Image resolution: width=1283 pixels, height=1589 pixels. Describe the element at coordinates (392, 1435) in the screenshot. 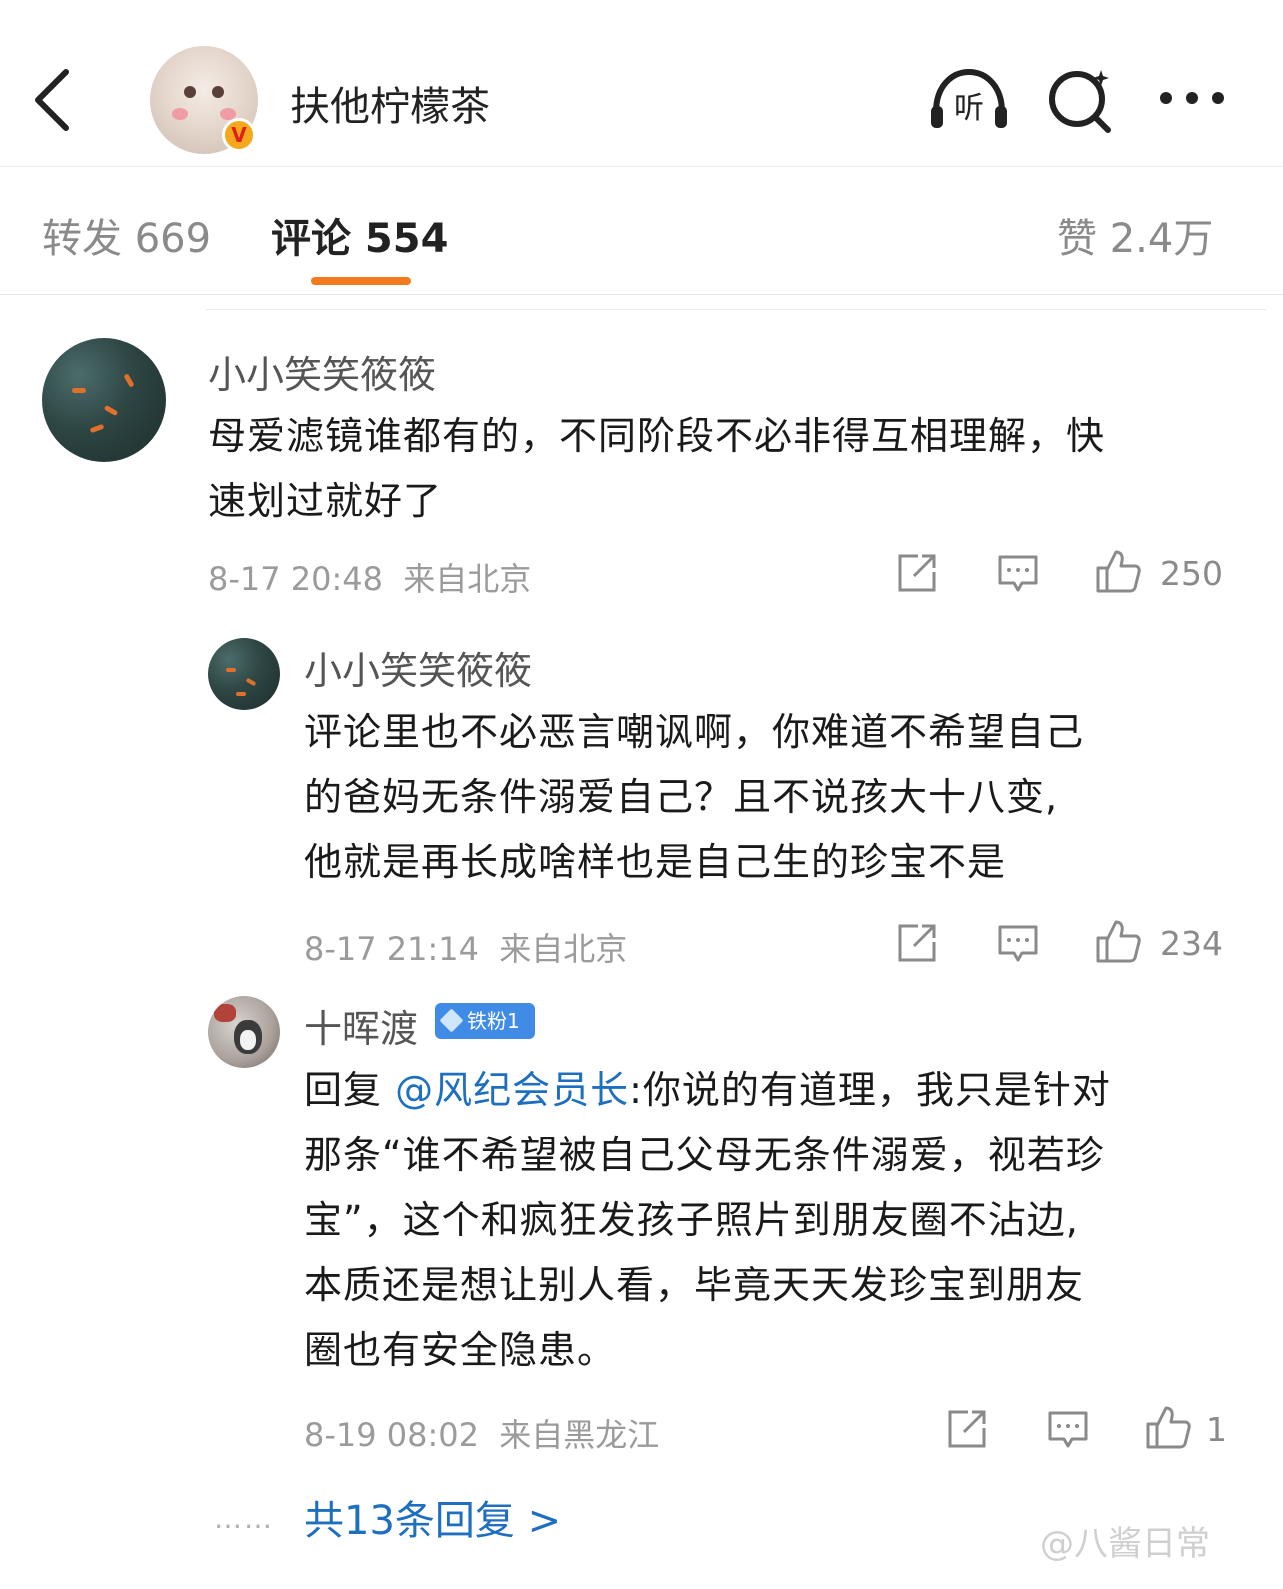

I see `comment-time: 8-19 08:02` at that location.